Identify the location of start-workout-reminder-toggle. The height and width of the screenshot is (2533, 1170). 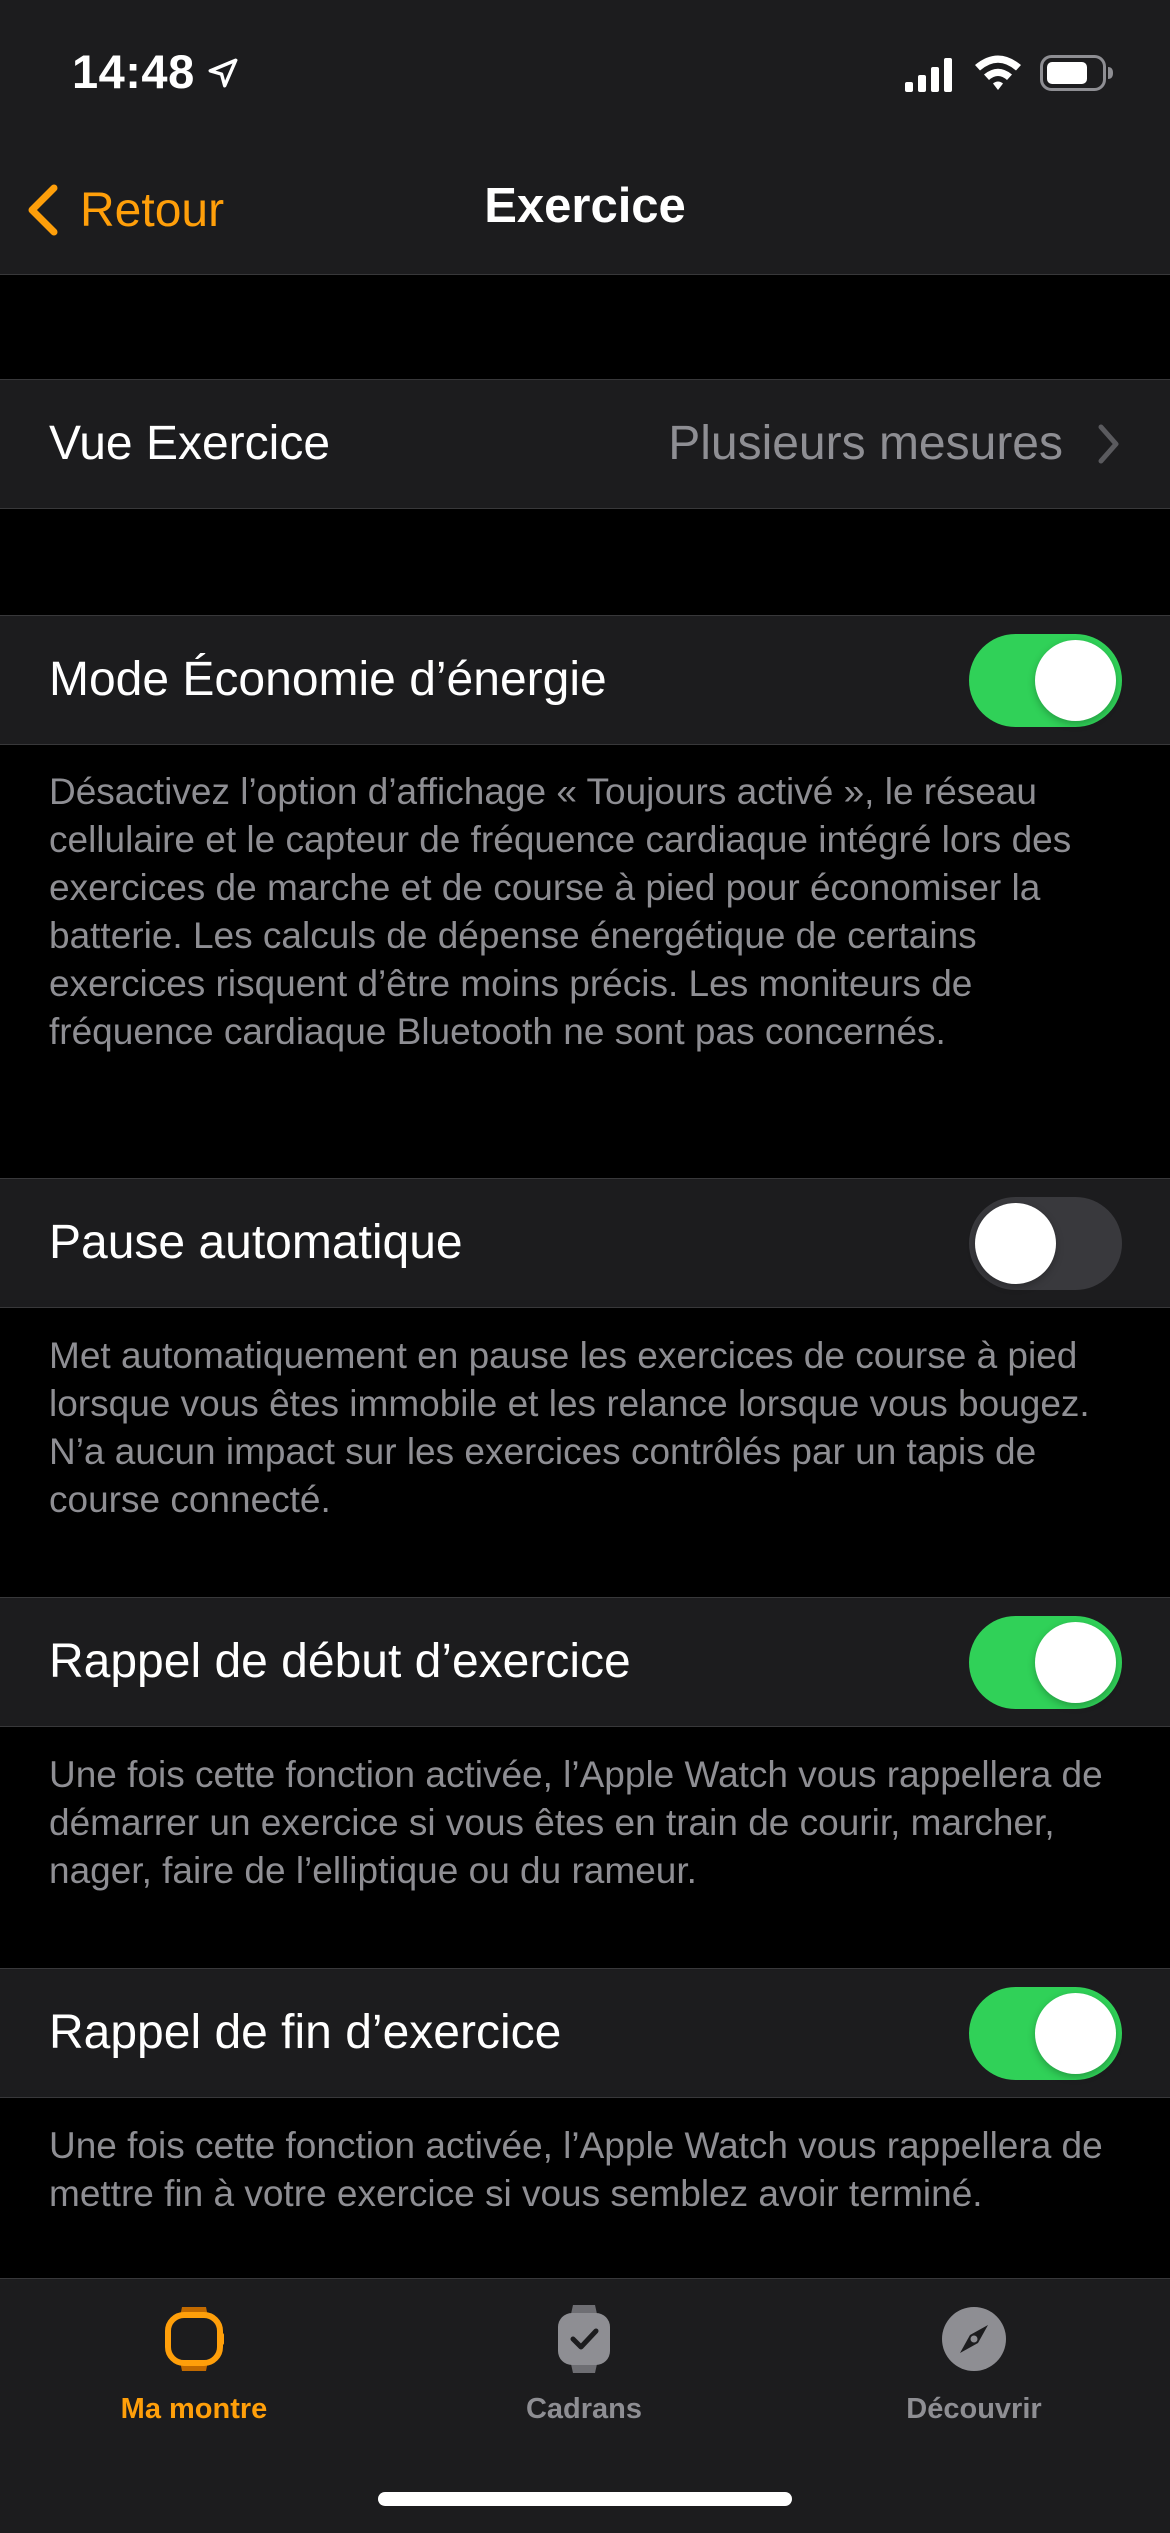
(1045, 1662).